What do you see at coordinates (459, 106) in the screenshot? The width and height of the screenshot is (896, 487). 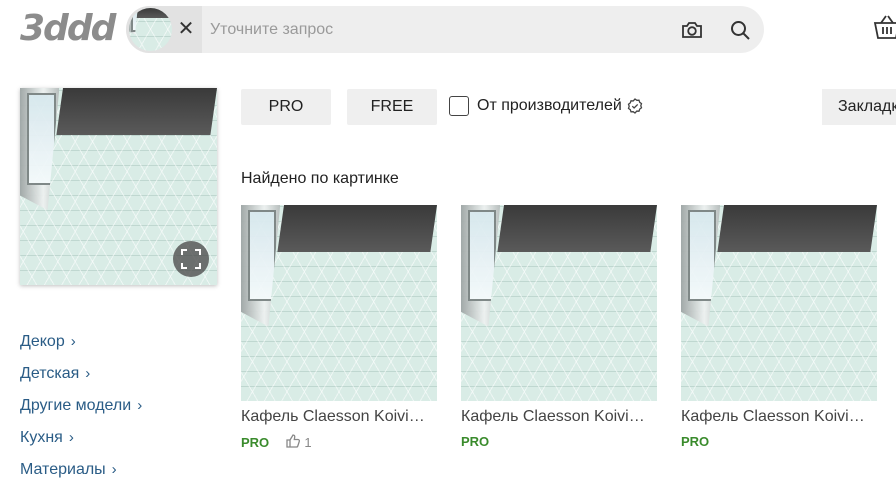 I see `manufacturers-checkbox` at bounding box center [459, 106].